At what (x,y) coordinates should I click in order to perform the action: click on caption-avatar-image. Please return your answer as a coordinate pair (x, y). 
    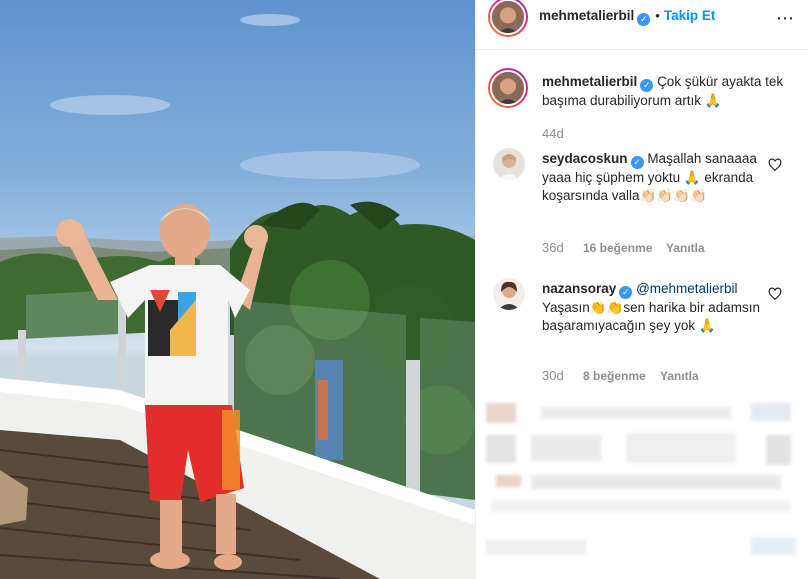
    Looking at the image, I should click on (508, 88).